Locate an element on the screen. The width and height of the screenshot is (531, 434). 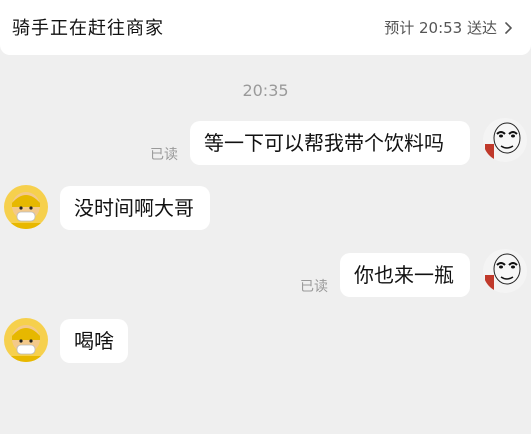
message-bubble-sent: 你也来一瓶 is located at coordinates (405, 275).